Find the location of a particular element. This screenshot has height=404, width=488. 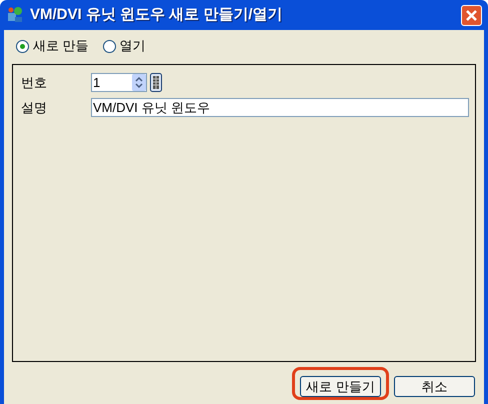

field-label: 번호 is located at coordinates (34, 83).